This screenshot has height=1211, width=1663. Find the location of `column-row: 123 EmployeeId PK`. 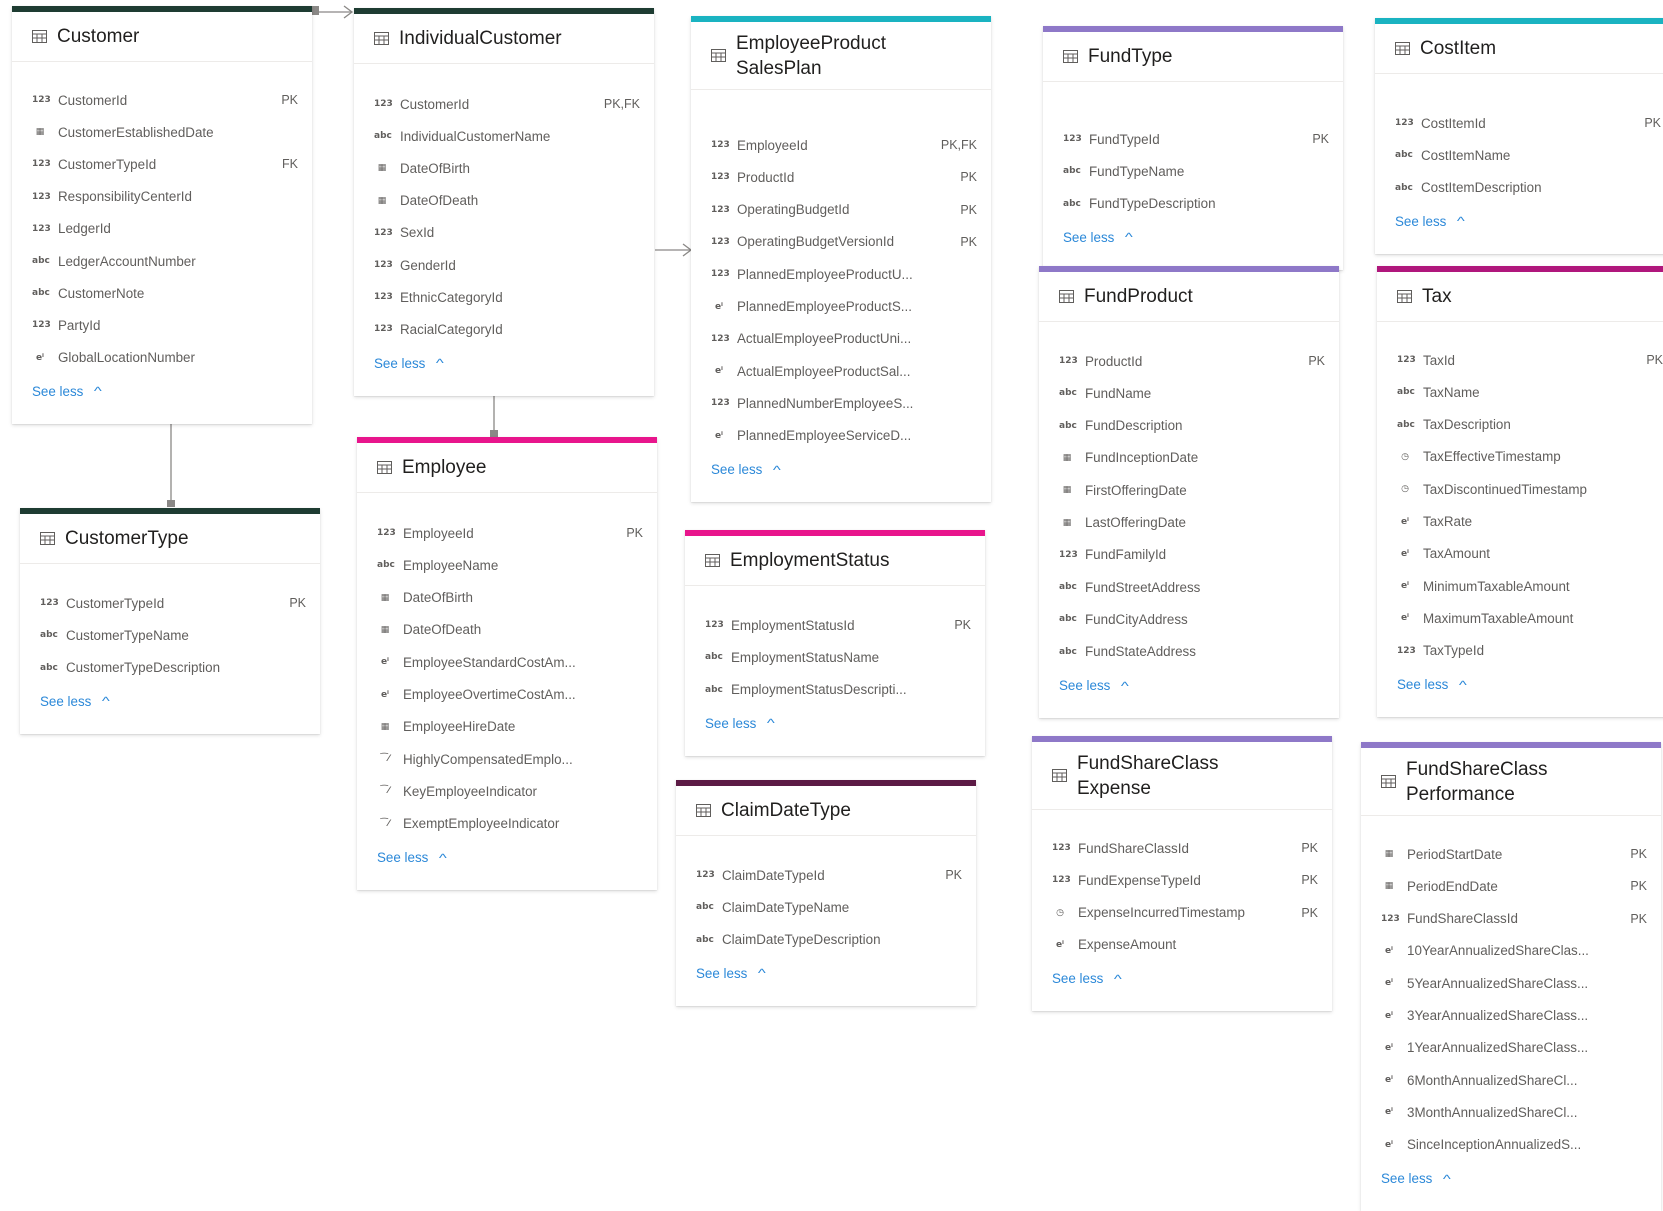

column-row: 123 EmployeeId PK is located at coordinates (510, 533).